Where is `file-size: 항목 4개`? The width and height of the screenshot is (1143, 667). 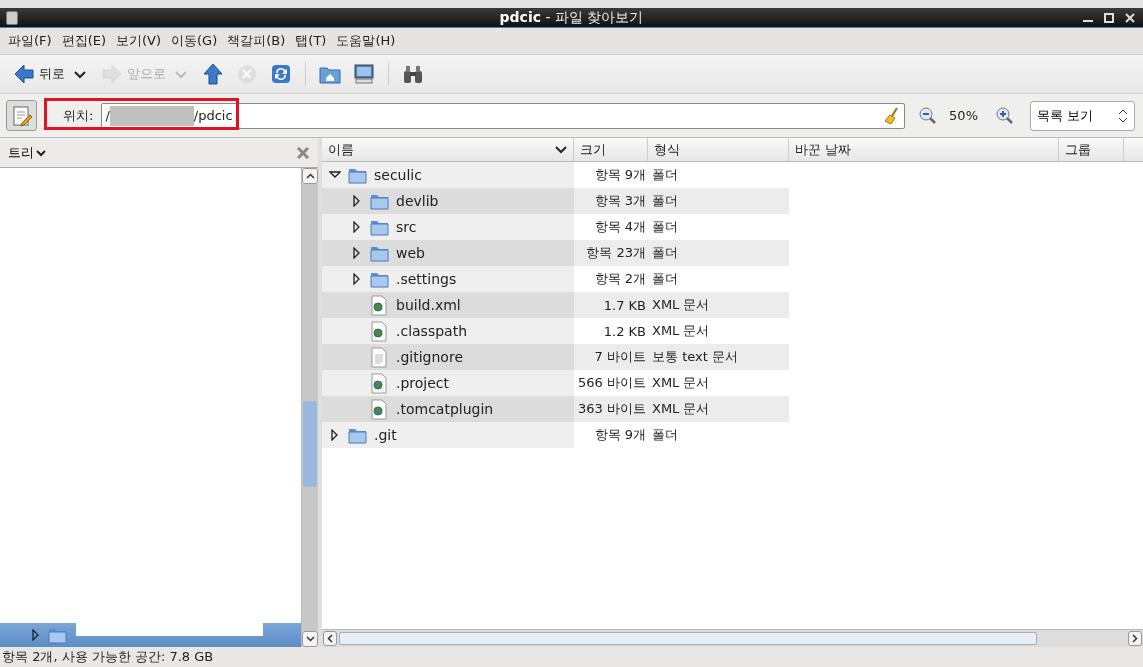
file-size: 항목 4개 is located at coordinates (620, 227).